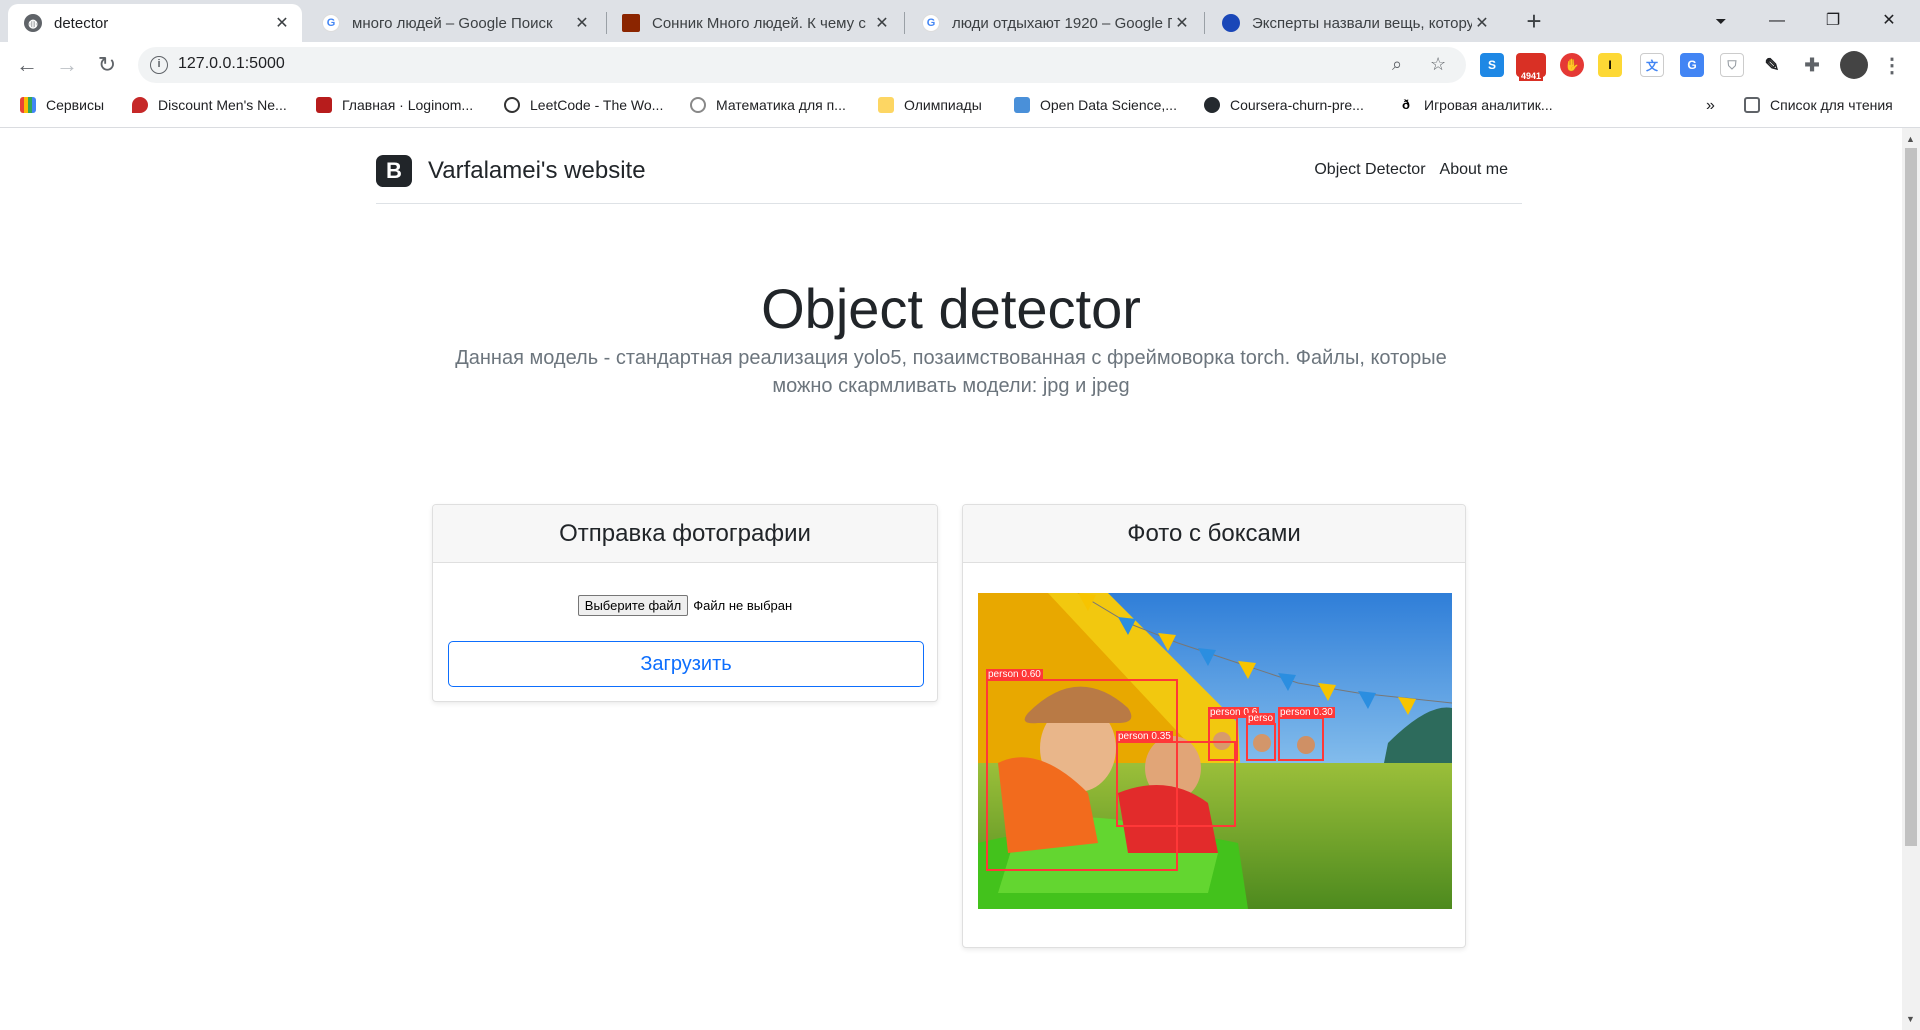  What do you see at coordinates (67, 65) in the screenshot?
I see `forward-button: →` at bounding box center [67, 65].